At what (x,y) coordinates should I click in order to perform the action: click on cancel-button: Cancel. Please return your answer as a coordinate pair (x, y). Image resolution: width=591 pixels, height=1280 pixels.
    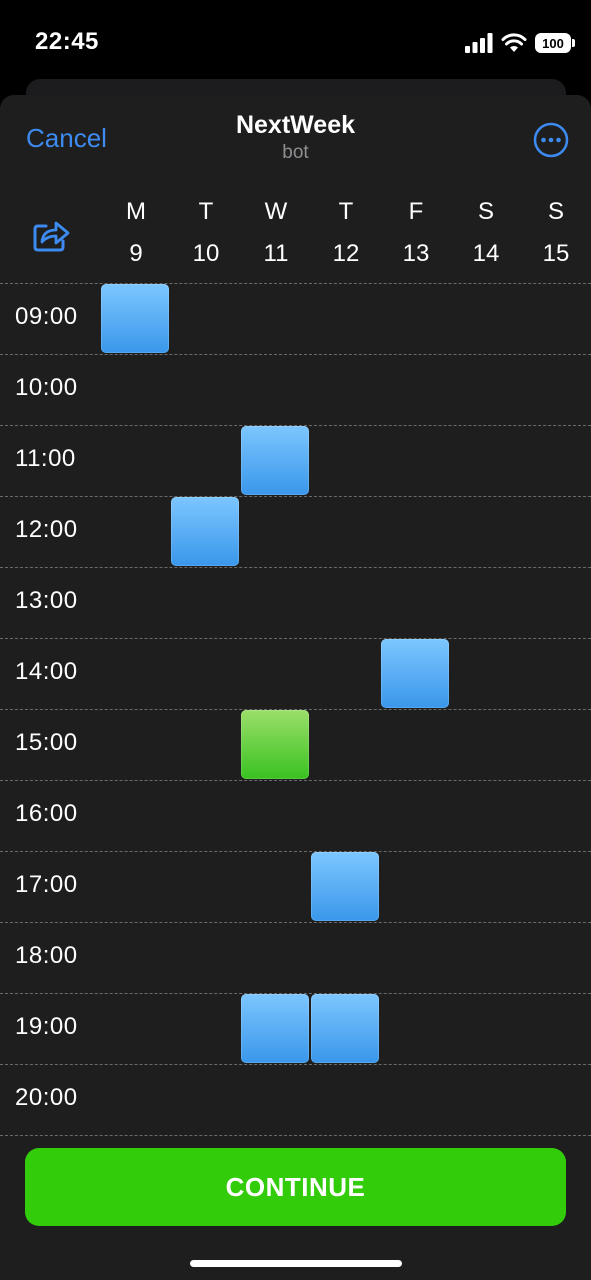
    Looking at the image, I should click on (66, 138).